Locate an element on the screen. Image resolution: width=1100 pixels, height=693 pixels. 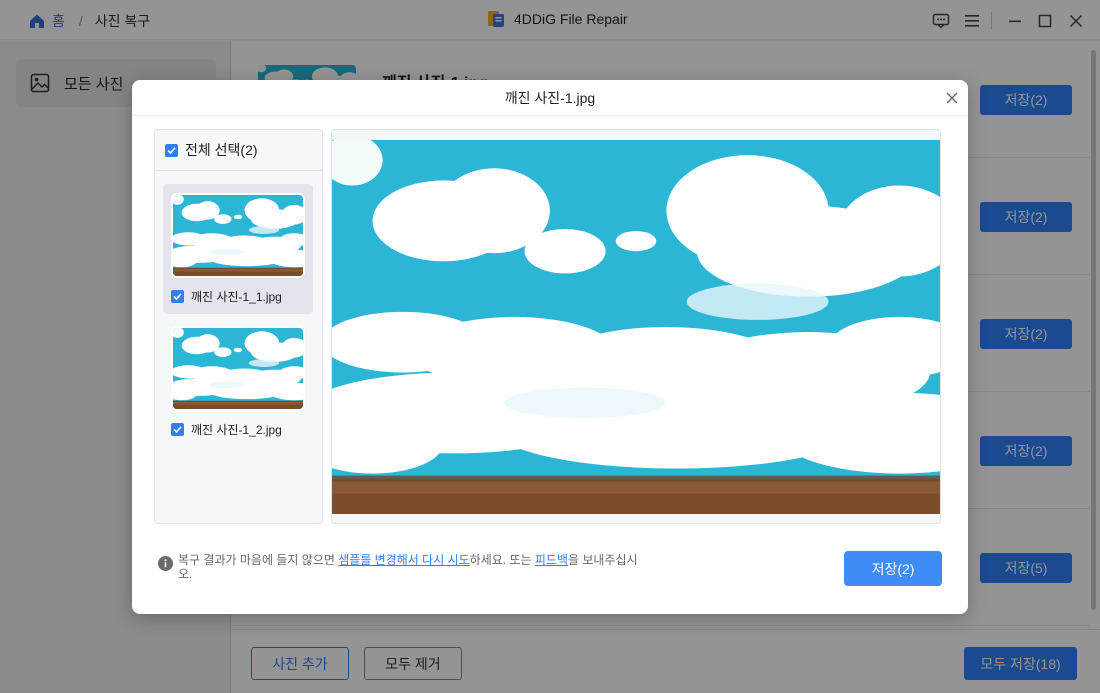
file-item: 깨진 사진-1_1.jpg is located at coordinates (238, 249).